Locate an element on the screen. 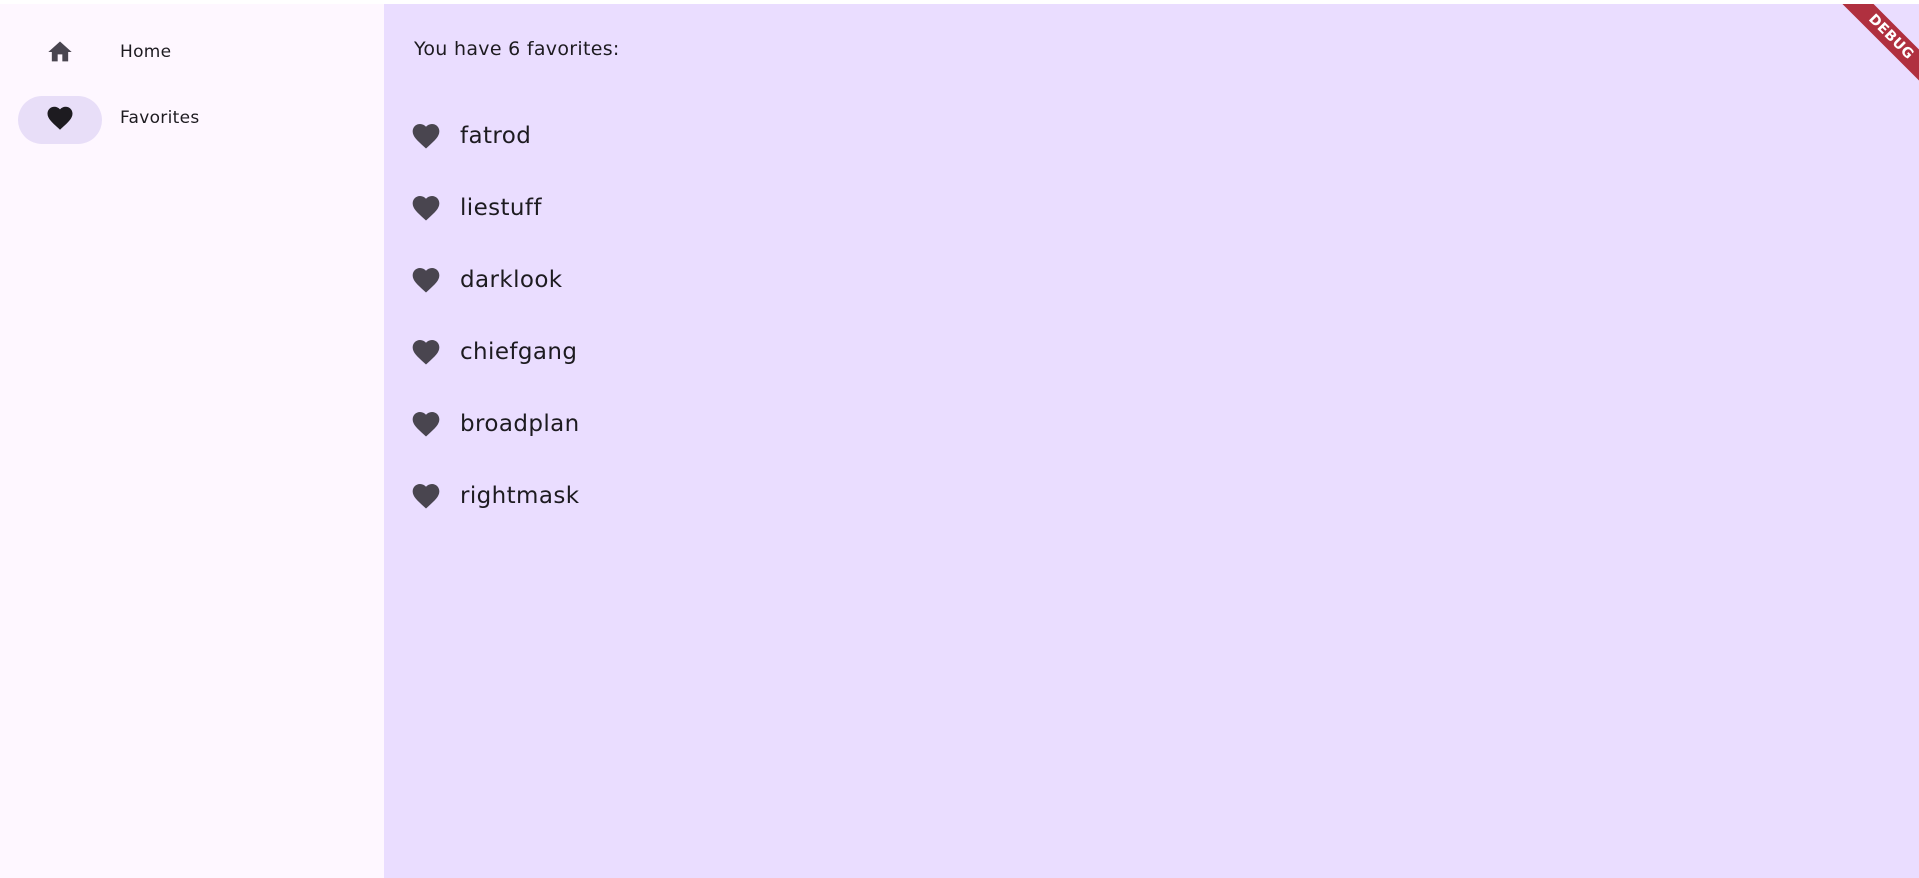 Image resolution: width=1919 pixels, height=878 pixels. list-item-label: chiefgang is located at coordinates (519, 352).